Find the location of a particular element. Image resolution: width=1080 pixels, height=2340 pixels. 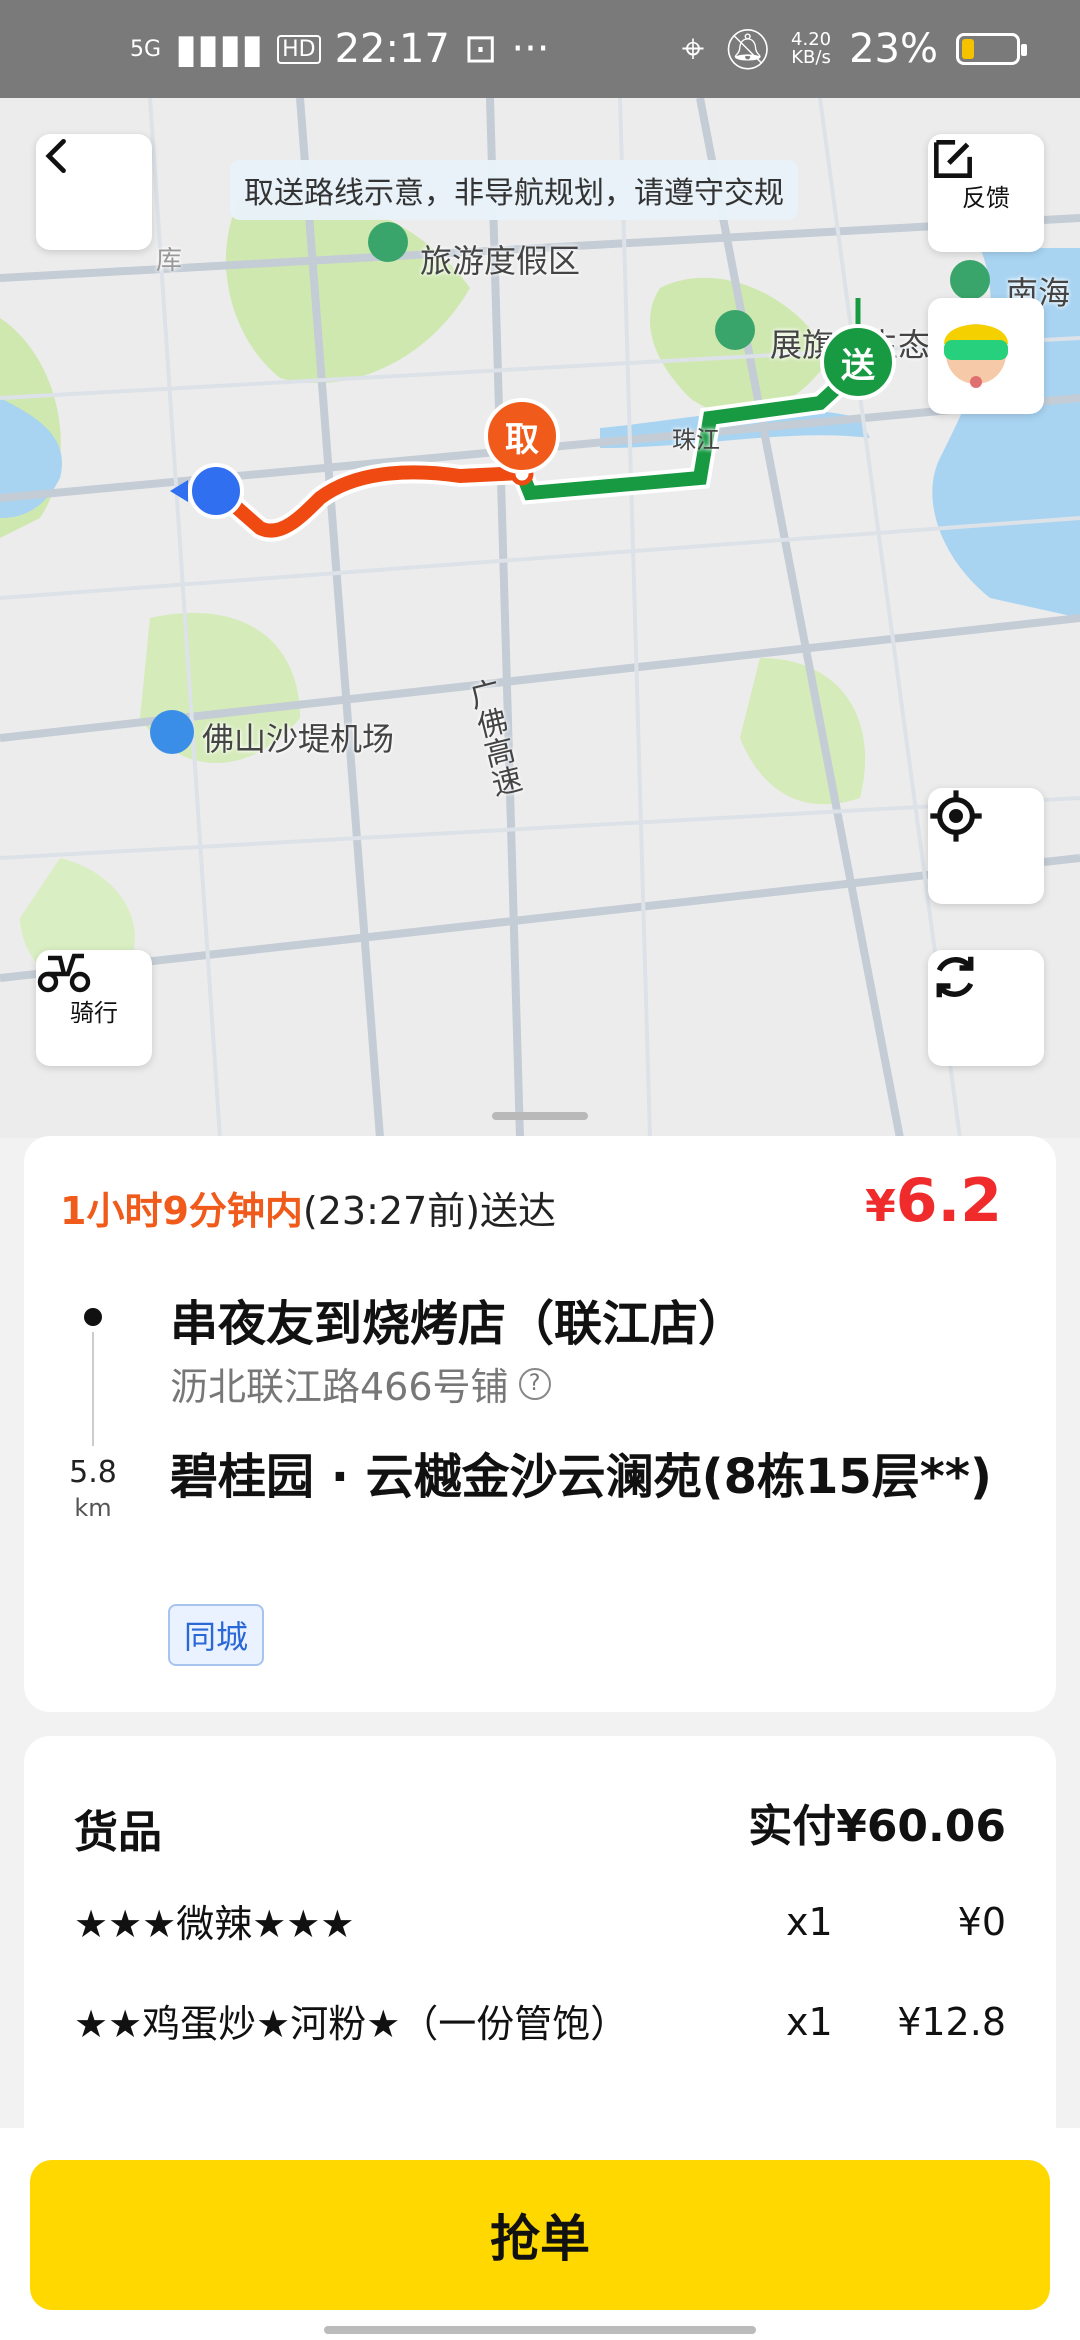

sheet-handle is located at coordinates (540, 1116).